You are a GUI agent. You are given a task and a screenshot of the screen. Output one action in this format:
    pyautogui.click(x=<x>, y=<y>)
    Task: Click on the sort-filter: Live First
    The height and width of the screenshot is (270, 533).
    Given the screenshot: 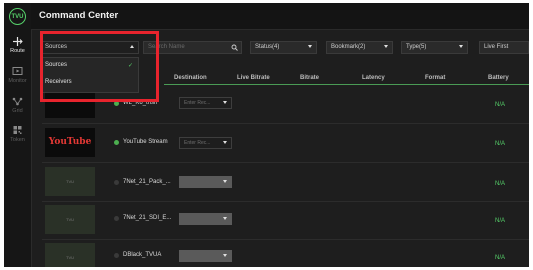 What is the action you would take?
    pyautogui.click(x=504, y=47)
    